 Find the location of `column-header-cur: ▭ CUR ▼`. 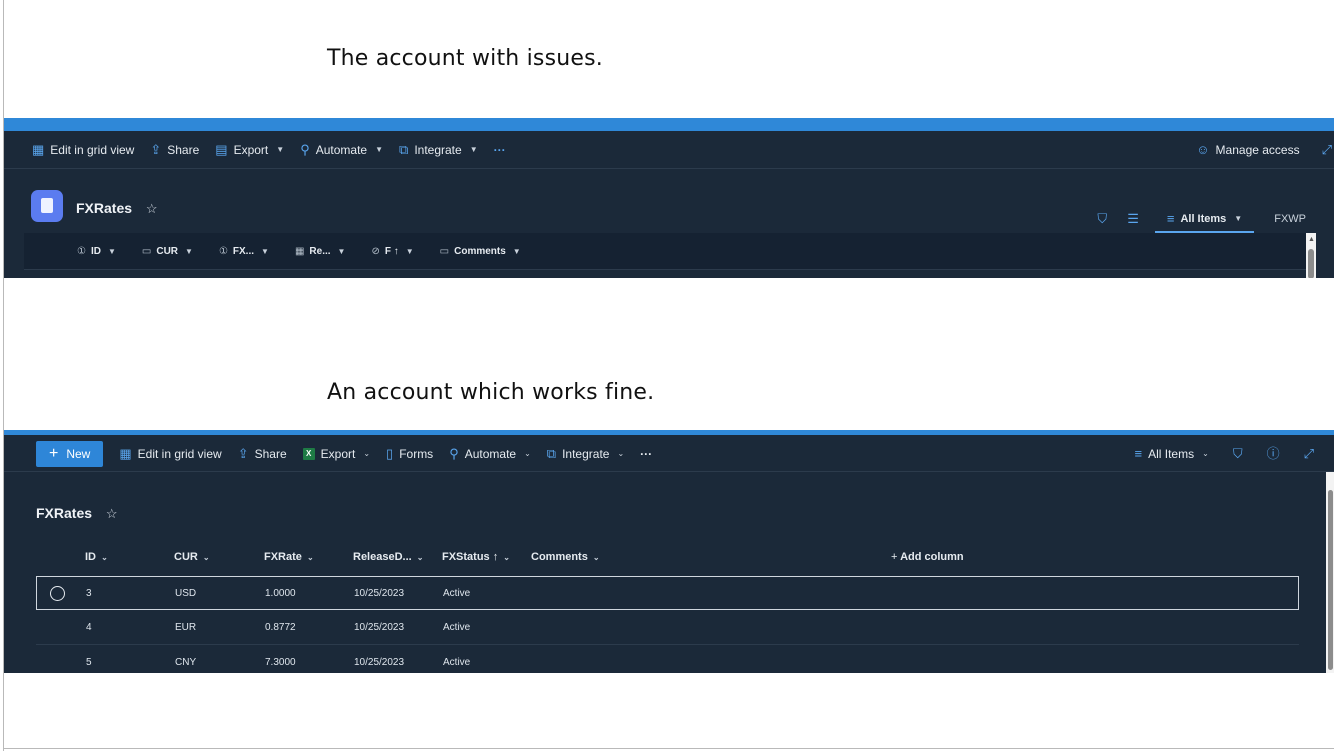

column-header-cur: ▭ CUR ▼ is located at coordinates (167, 251).